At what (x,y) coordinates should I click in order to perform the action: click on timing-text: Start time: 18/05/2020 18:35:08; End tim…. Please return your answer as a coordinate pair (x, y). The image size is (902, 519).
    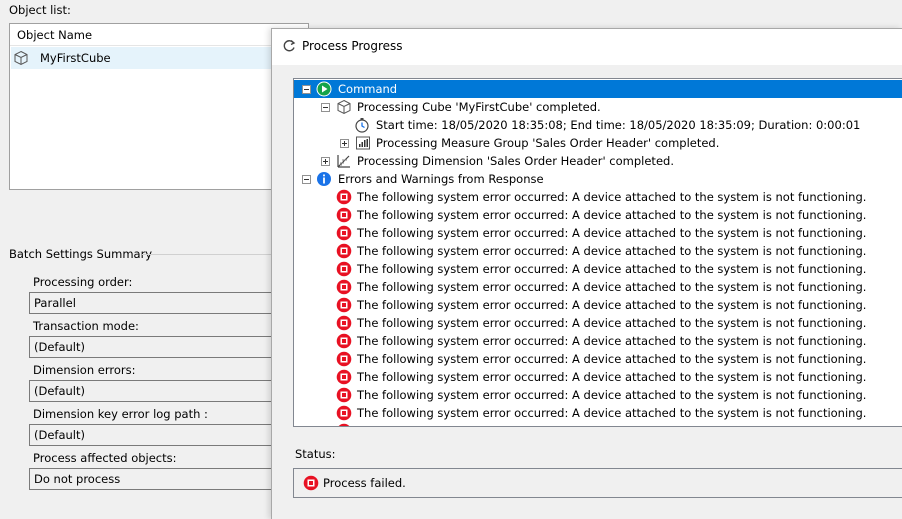
    Looking at the image, I should click on (618, 125).